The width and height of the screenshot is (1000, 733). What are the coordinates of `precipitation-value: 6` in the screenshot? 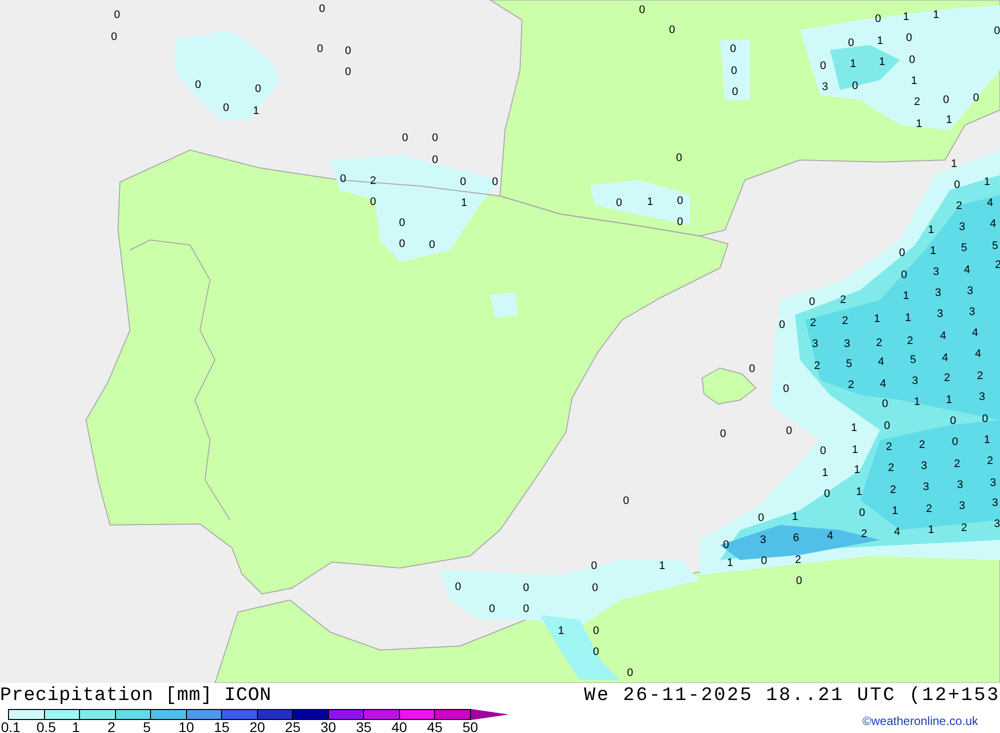 It's located at (796, 538).